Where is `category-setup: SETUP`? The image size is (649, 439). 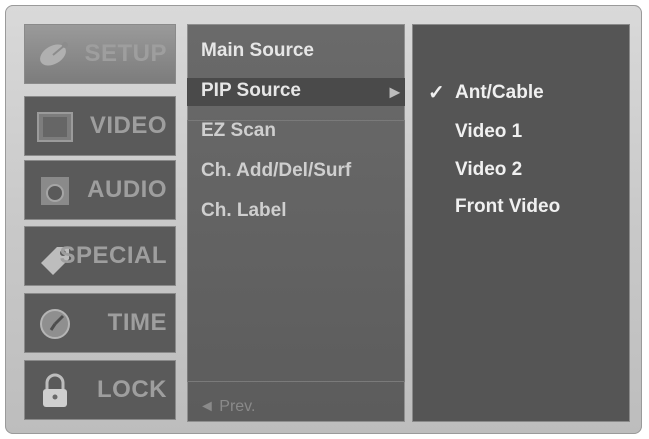 category-setup: SETUP is located at coordinates (100, 54).